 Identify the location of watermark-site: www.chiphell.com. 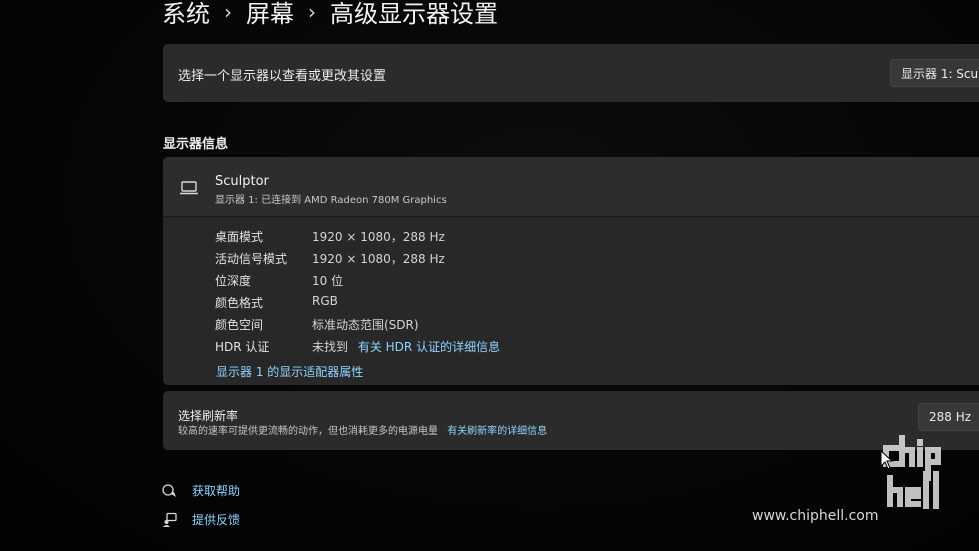
(815, 516).